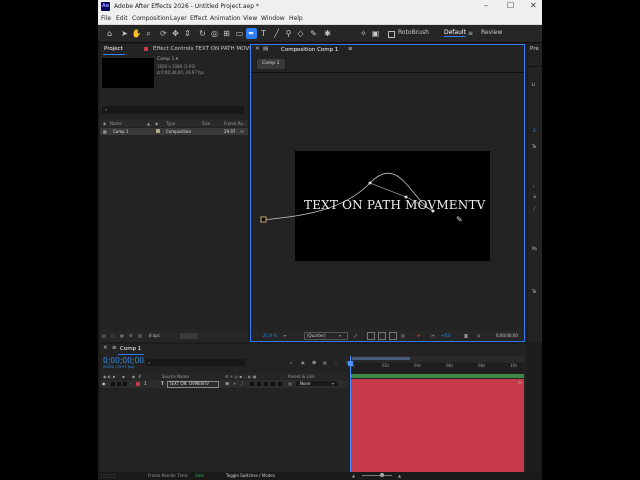 Image resolution: width=640 pixels, height=480 pixels. Describe the element at coordinates (113, 384) in the screenshot. I see `audio-toggle` at that location.